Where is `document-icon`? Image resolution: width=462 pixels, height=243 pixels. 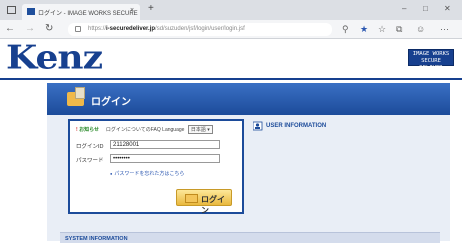
document-icon is located at coordinates (80, 93).